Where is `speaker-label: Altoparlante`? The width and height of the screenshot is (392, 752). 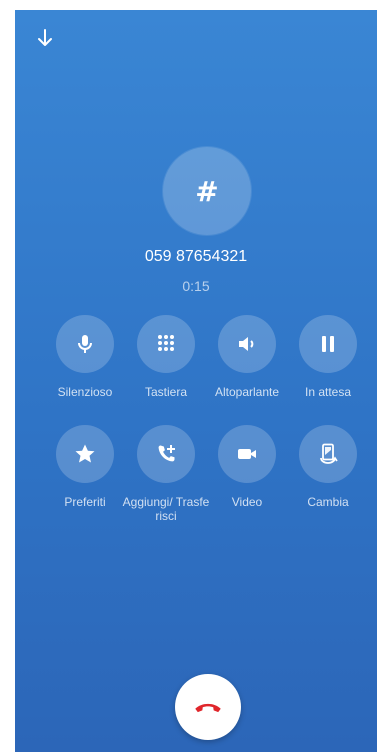 speaker-label: Altoparlante is located at coordinates (247, 392).